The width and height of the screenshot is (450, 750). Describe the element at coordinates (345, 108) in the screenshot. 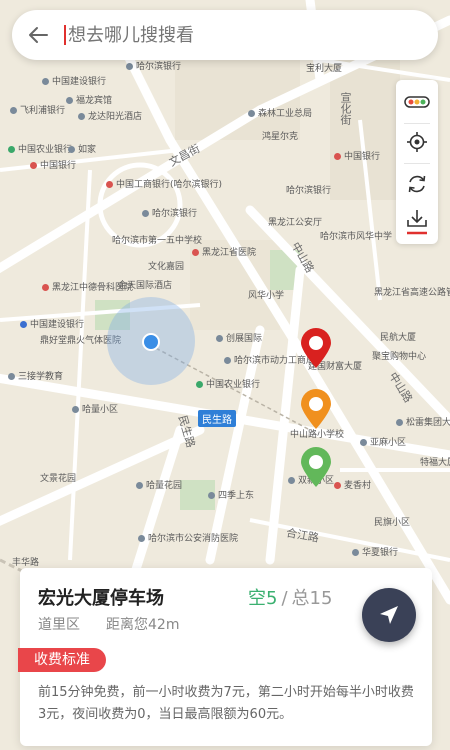

I see `road-label: 宣化街` at that location.